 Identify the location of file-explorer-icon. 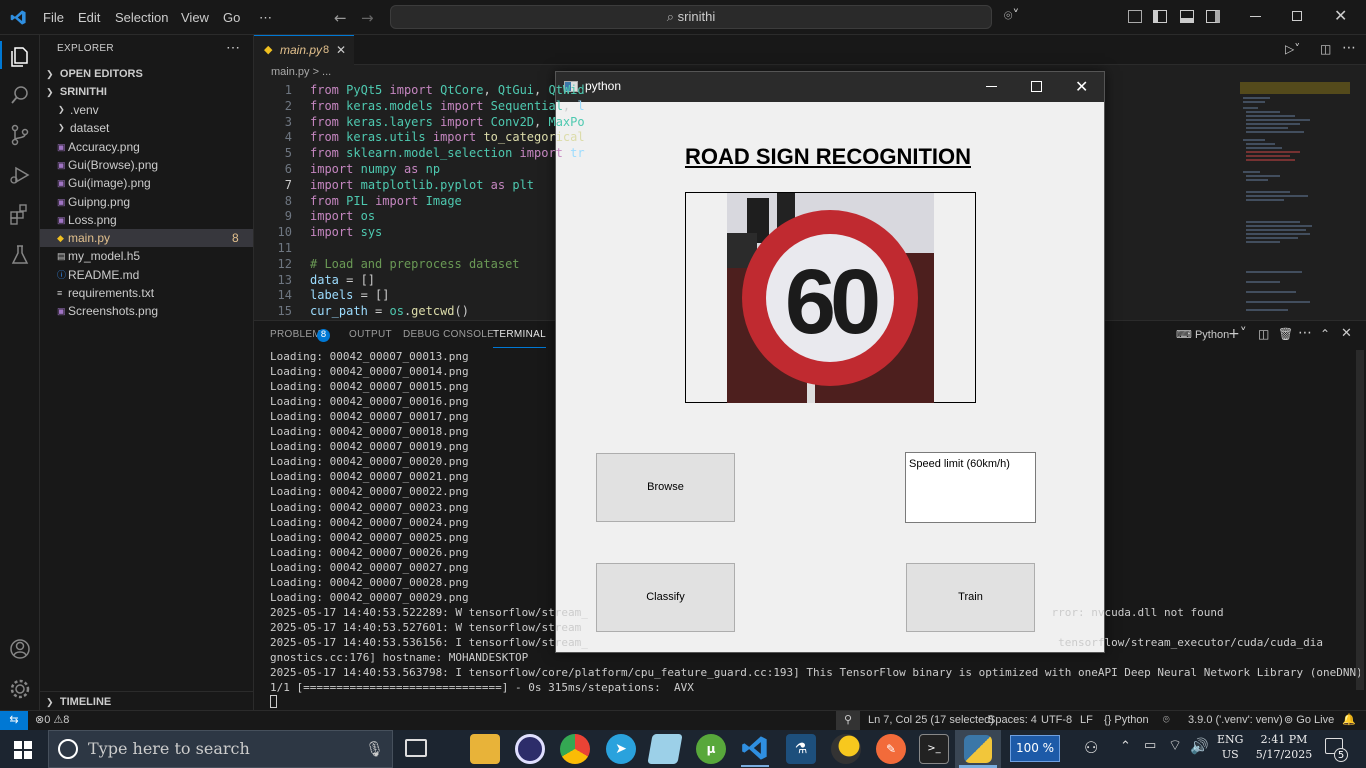
(485, 749).